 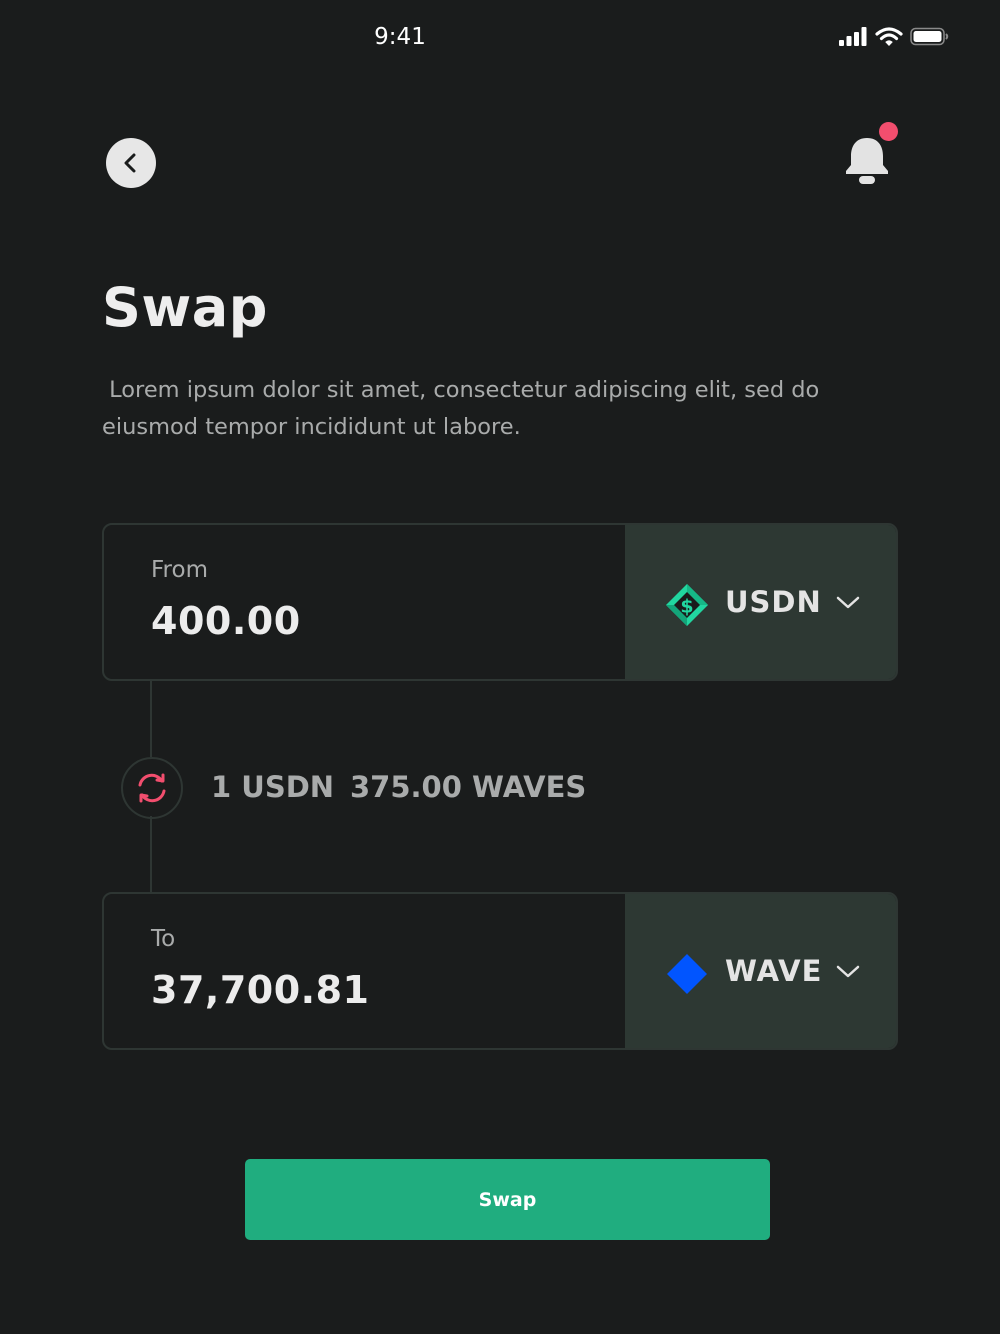 What do you see at coordinates (853, 36) in the screenshot?
I see `cellular-signal-icon` at bounding box center [853, 36].